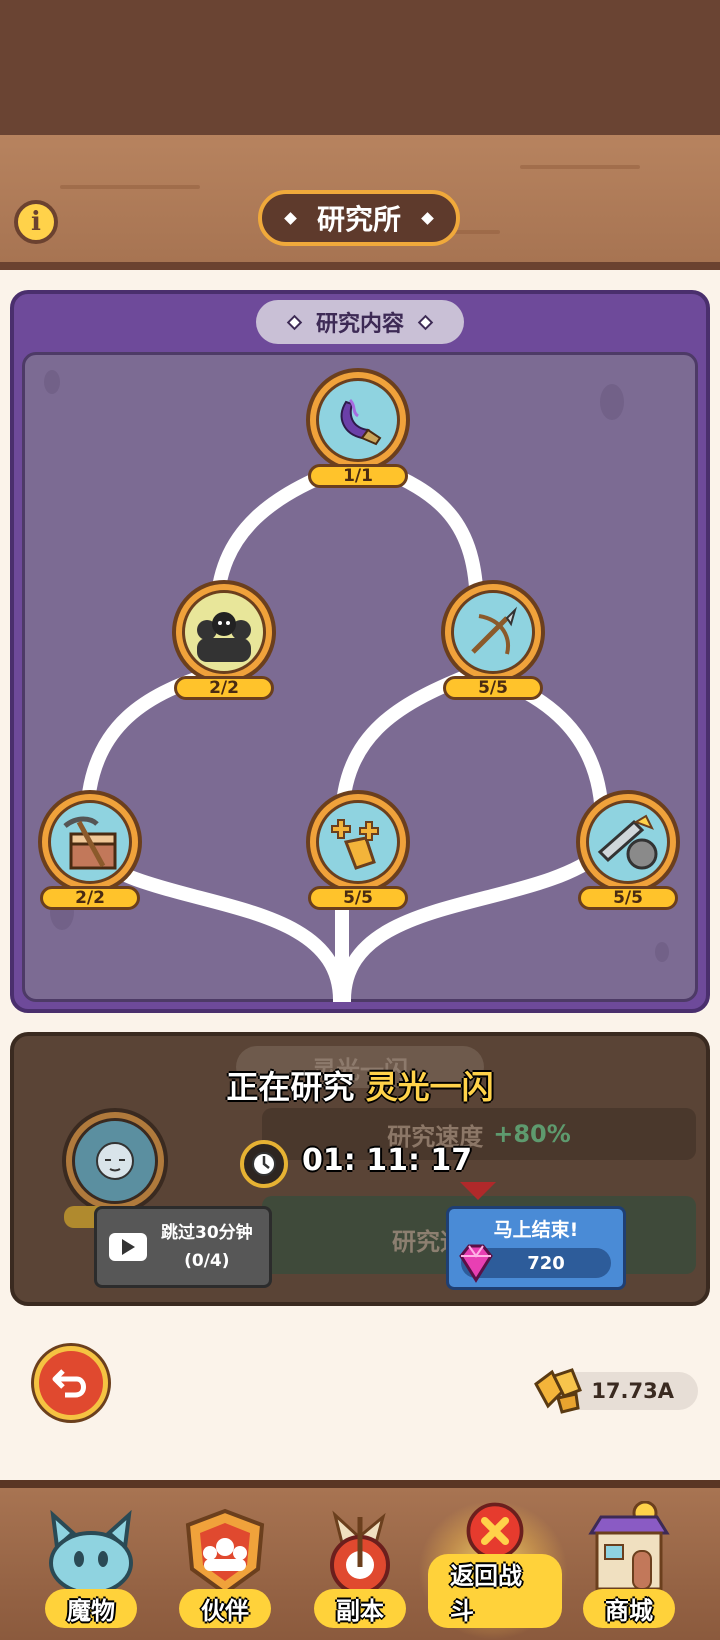  I want to click on nav-shop: 商城, so click(629, 1568).